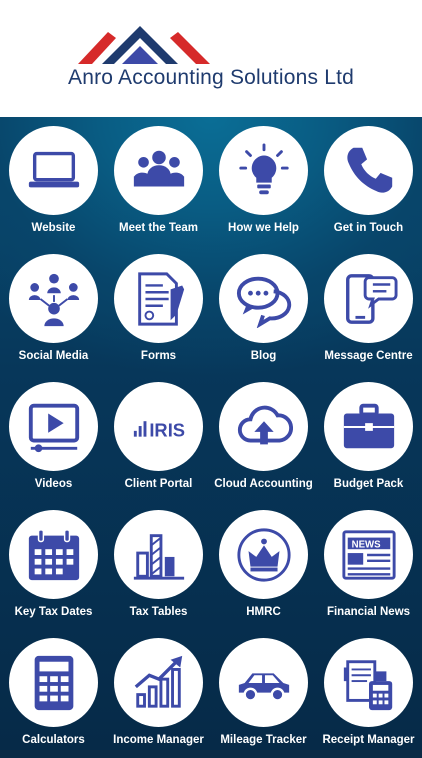  I want to click on tile-receipt-manager: Receipt Manager, so click(368, 694).